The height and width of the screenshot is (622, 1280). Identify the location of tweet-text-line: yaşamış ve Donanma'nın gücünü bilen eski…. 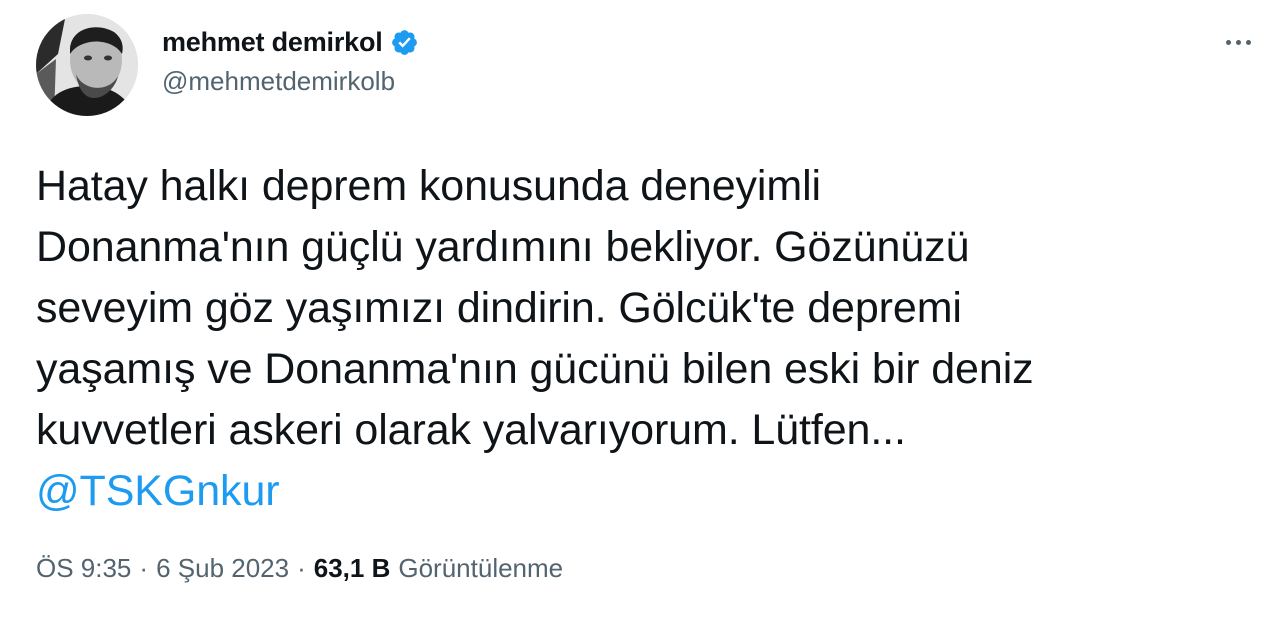
(535, 369).